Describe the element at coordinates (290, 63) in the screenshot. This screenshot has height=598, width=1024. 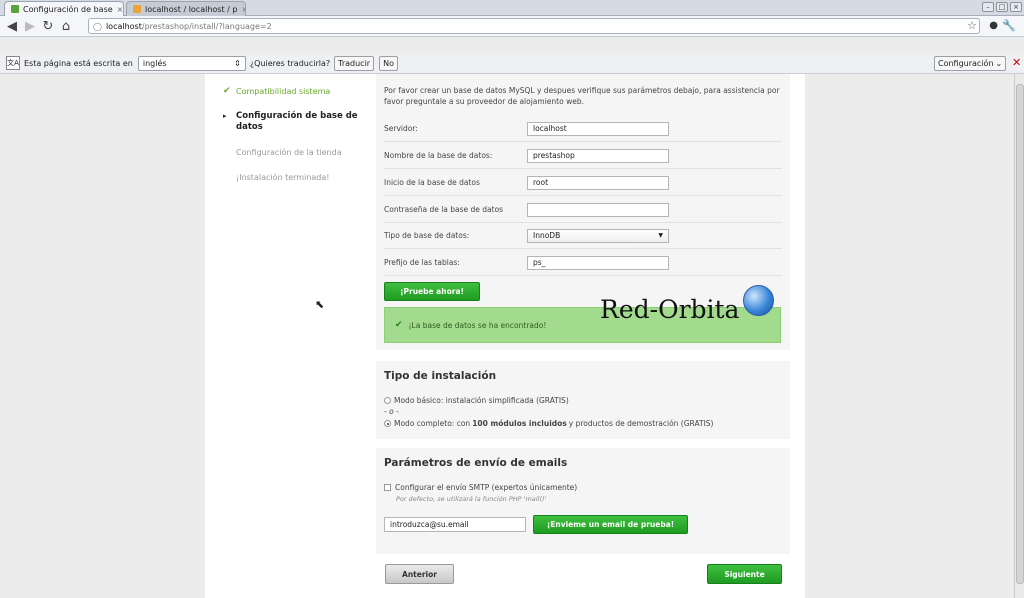
I see `translate-question: ¿Quieres traducirla?` at that location.